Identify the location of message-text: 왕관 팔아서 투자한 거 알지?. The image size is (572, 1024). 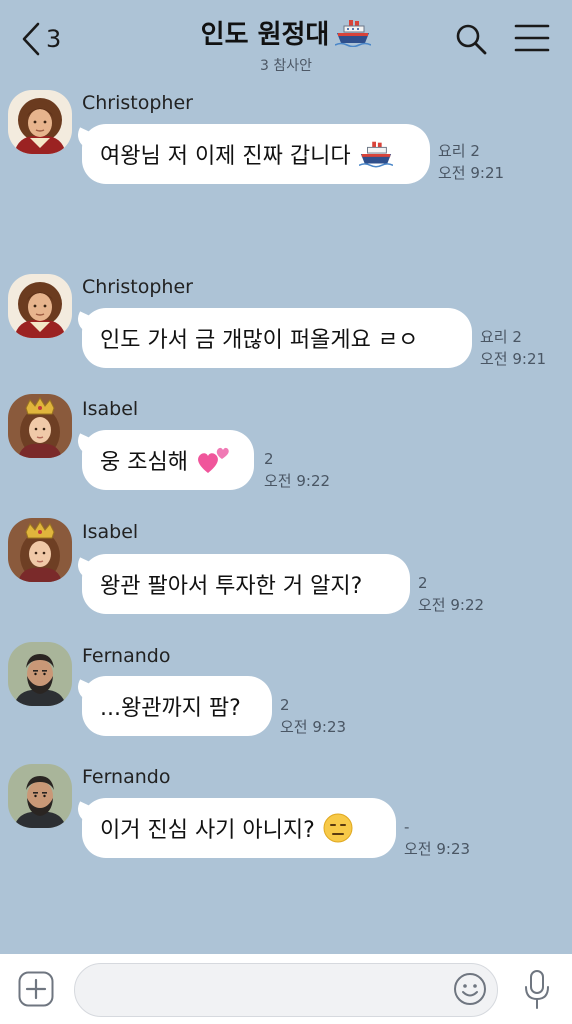
(231, 586).